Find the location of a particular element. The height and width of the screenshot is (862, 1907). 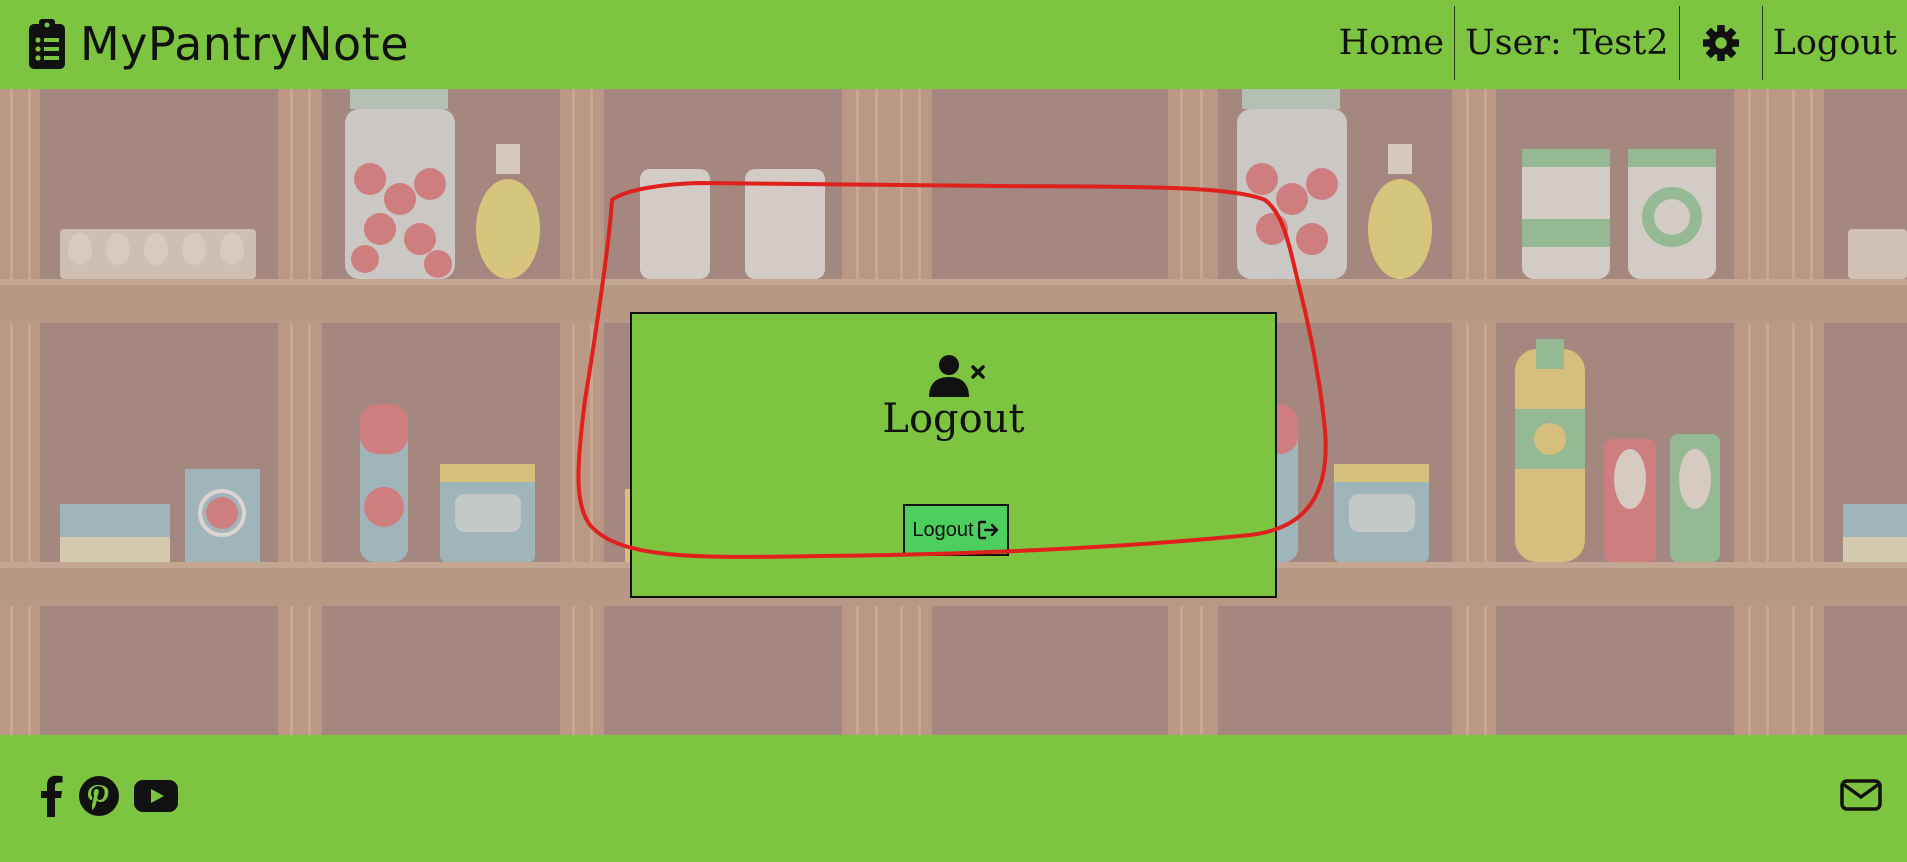

nav-home-link: Home is located at coordinates (1392, 43).